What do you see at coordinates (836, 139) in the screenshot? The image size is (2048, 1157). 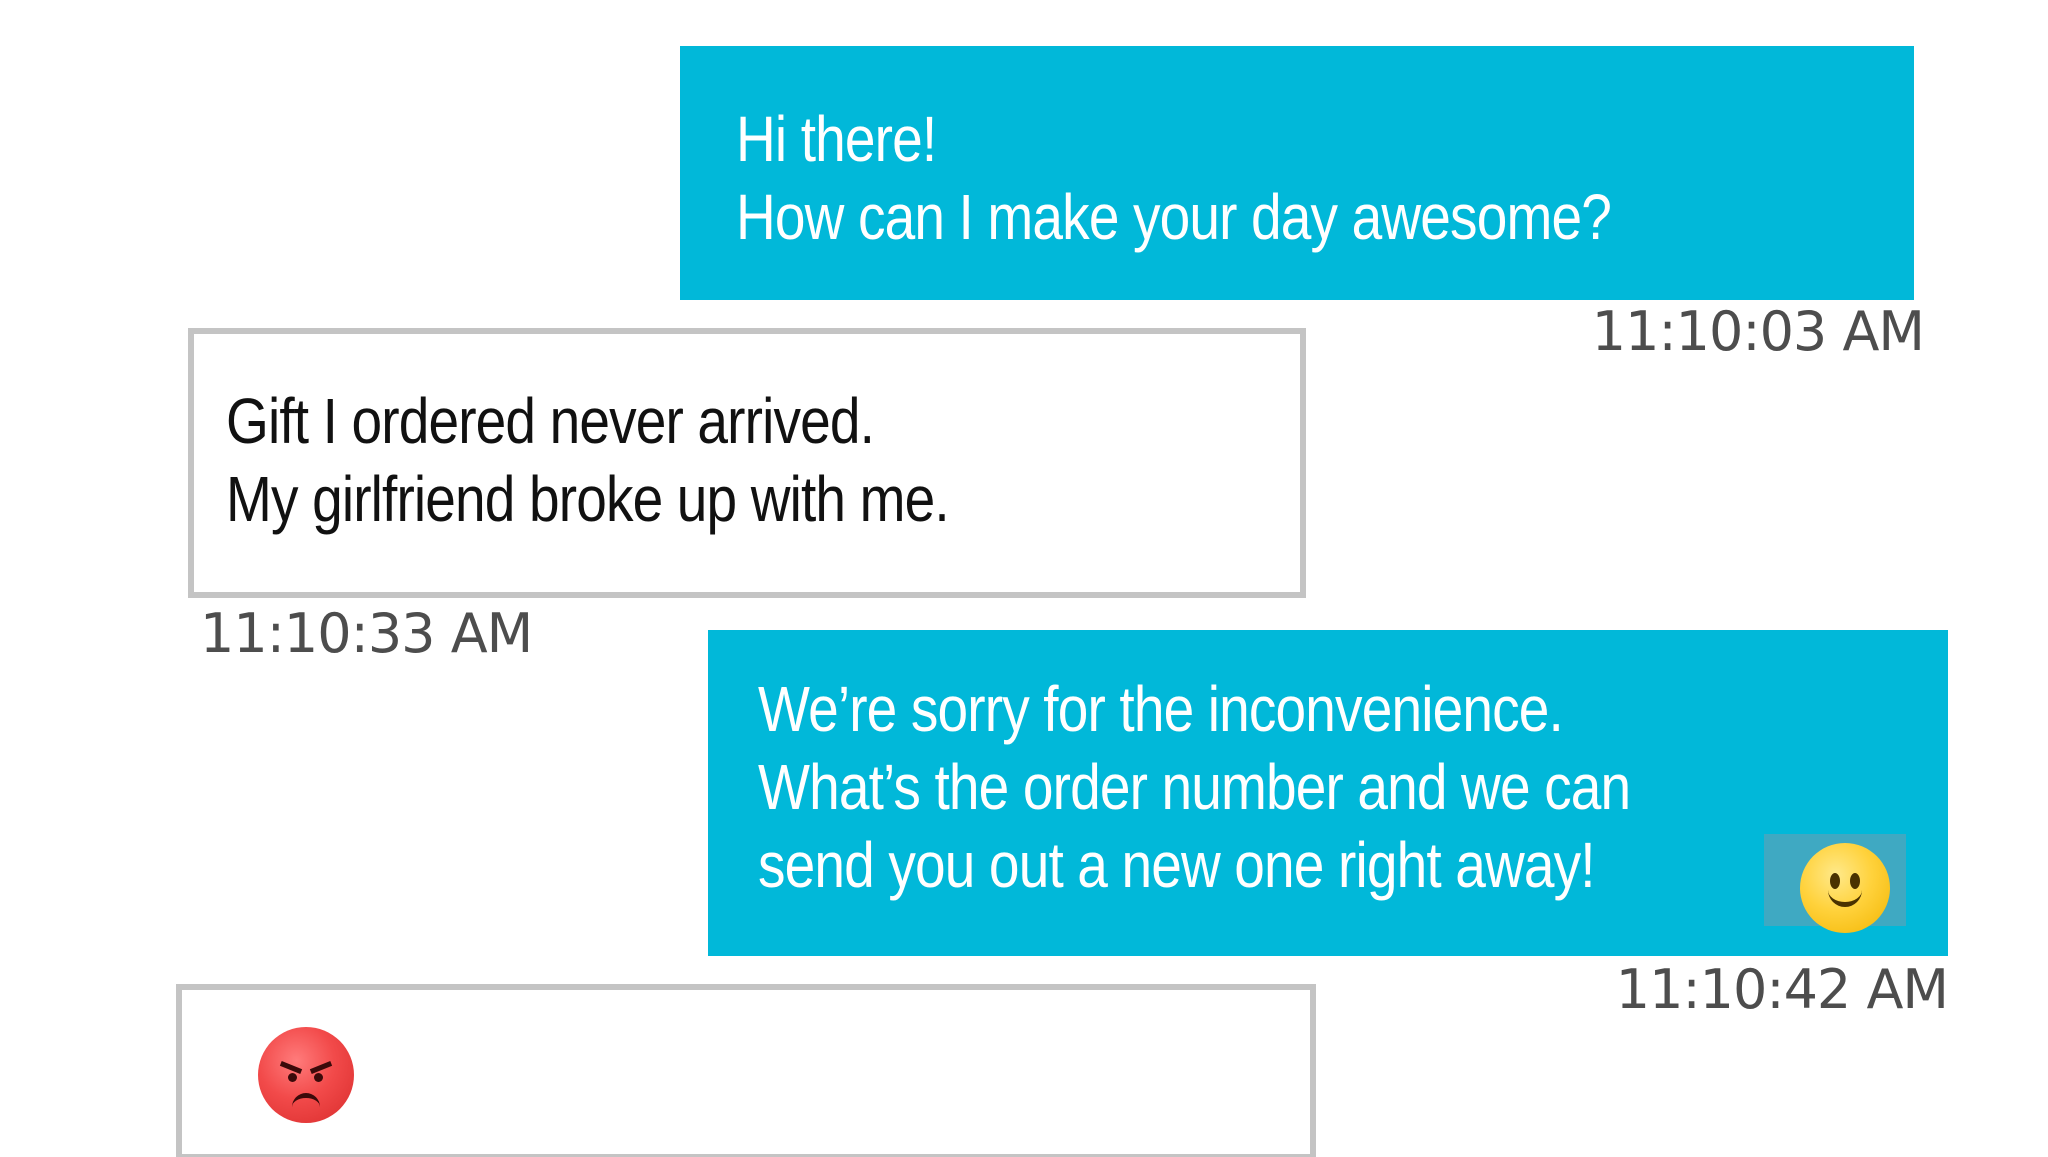 I see `message-line: Hi there!` at bounding box center [836, 139].